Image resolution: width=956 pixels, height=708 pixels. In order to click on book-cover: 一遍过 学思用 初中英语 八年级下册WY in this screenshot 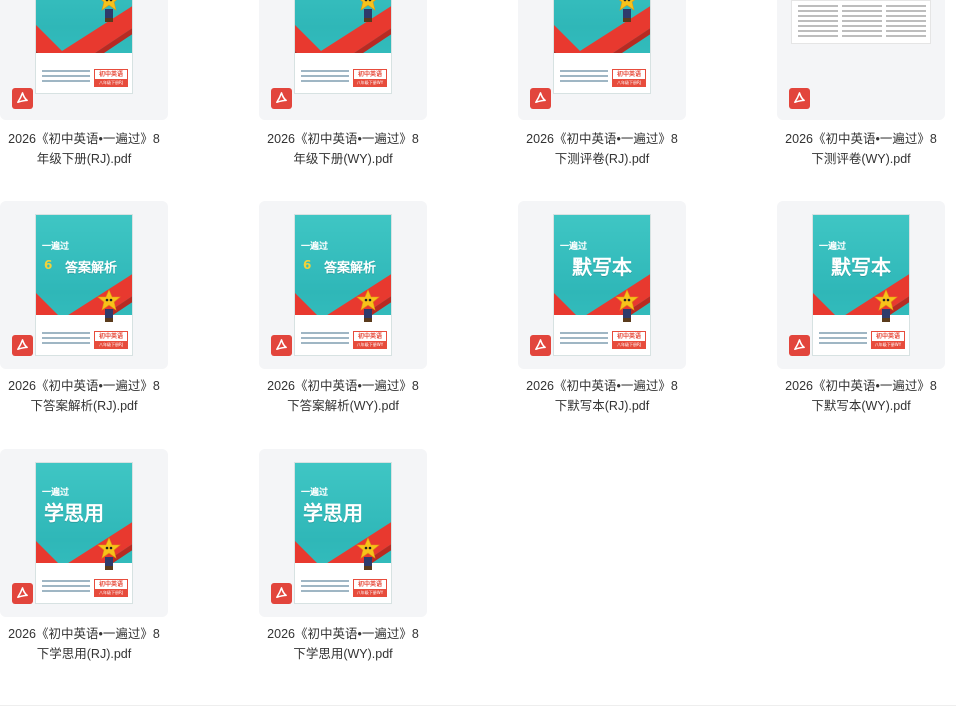, I will do `click(343, 533)`.